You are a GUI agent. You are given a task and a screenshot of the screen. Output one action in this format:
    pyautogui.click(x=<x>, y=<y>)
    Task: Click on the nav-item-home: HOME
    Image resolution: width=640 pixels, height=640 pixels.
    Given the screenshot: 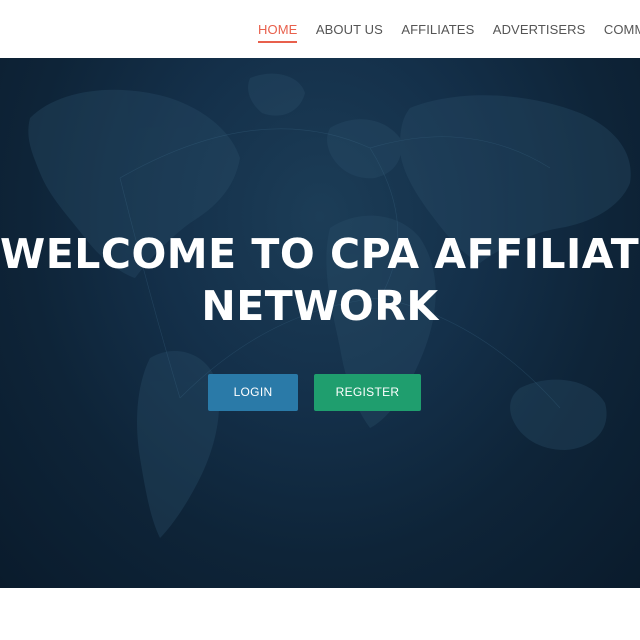 What is the action you would take?
    pyautogui.click(x=278, y=32)
    